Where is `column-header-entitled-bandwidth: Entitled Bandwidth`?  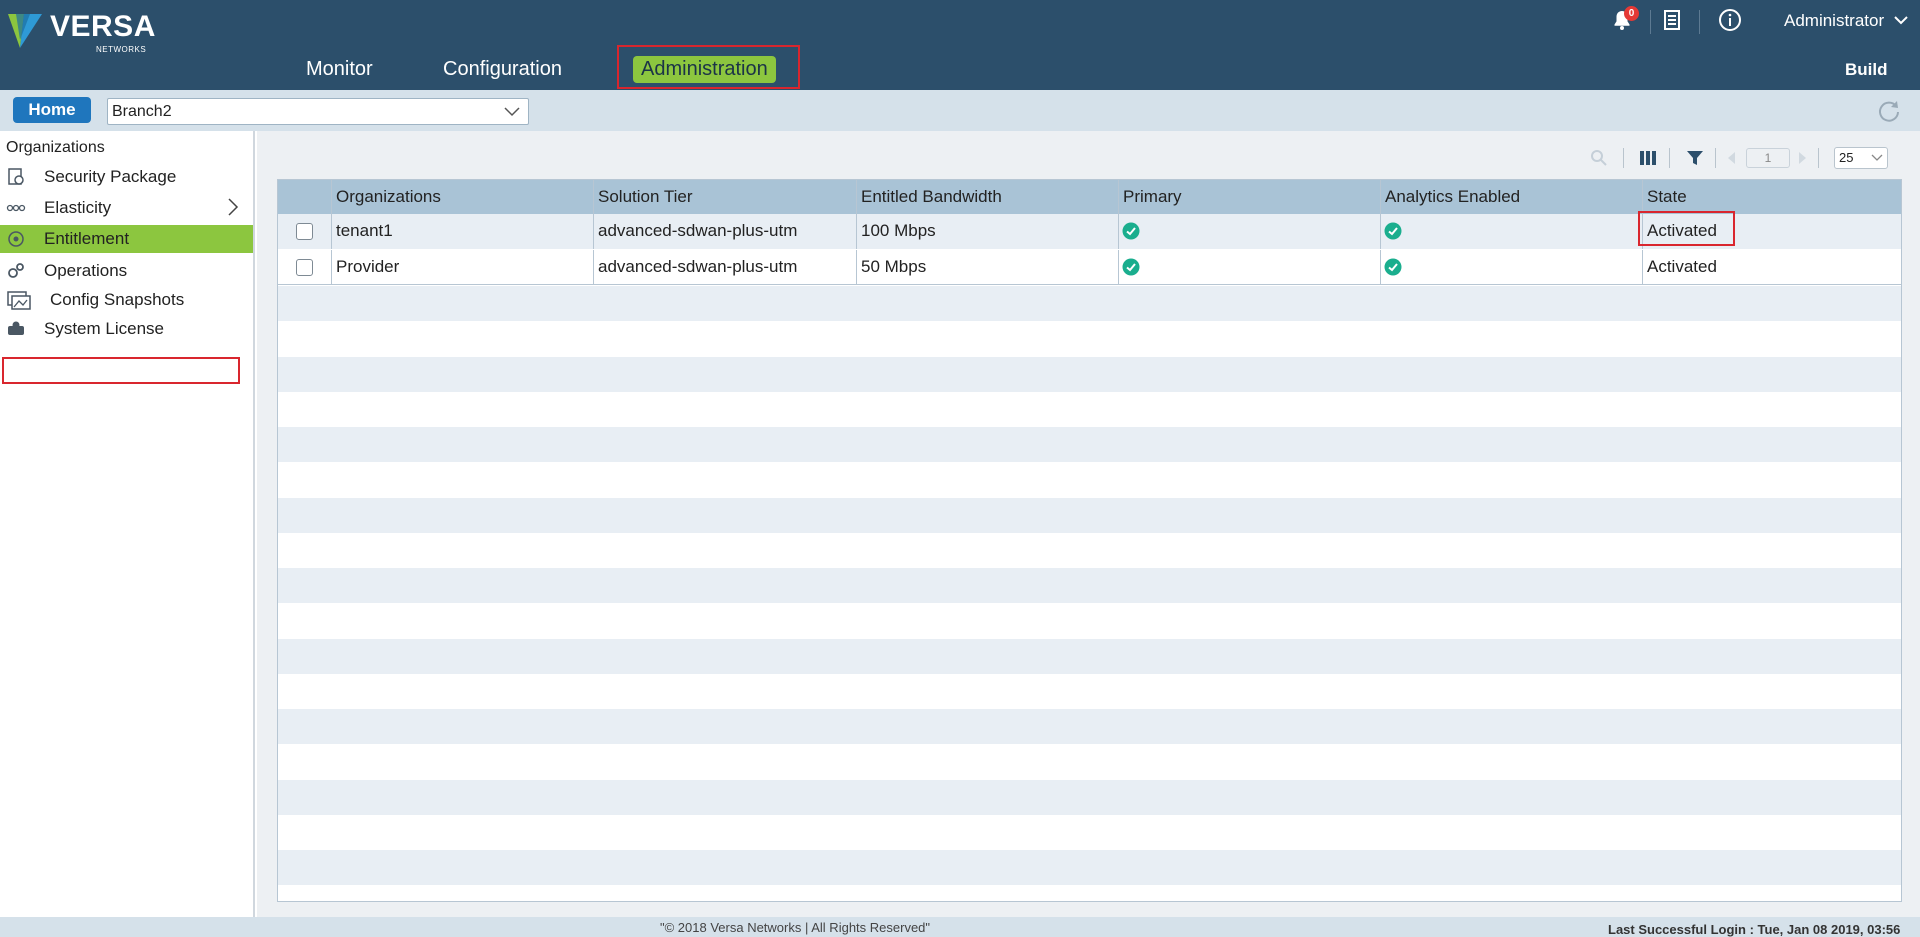
column-header-entitled-bandwidth: Entitled Bandwidth is located at coordinates (988, 197).